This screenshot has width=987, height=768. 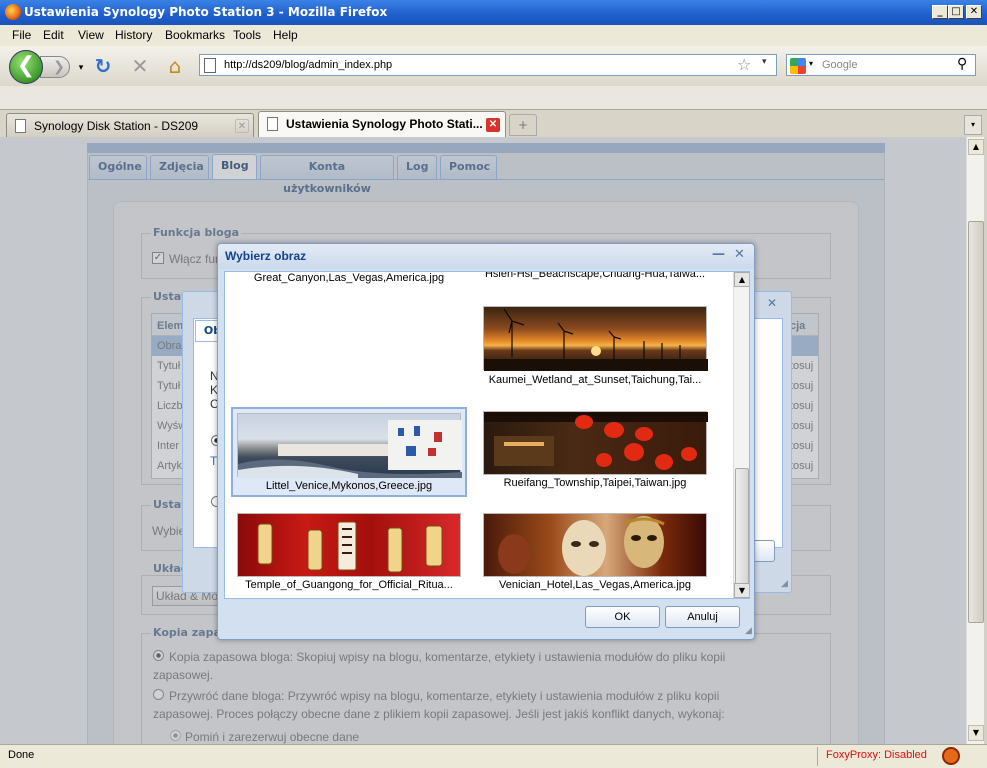 What do you see at coordinates (53, 35) in the screenshot?
I see `menu-edit: Edit` at bounding box center [53, 35].